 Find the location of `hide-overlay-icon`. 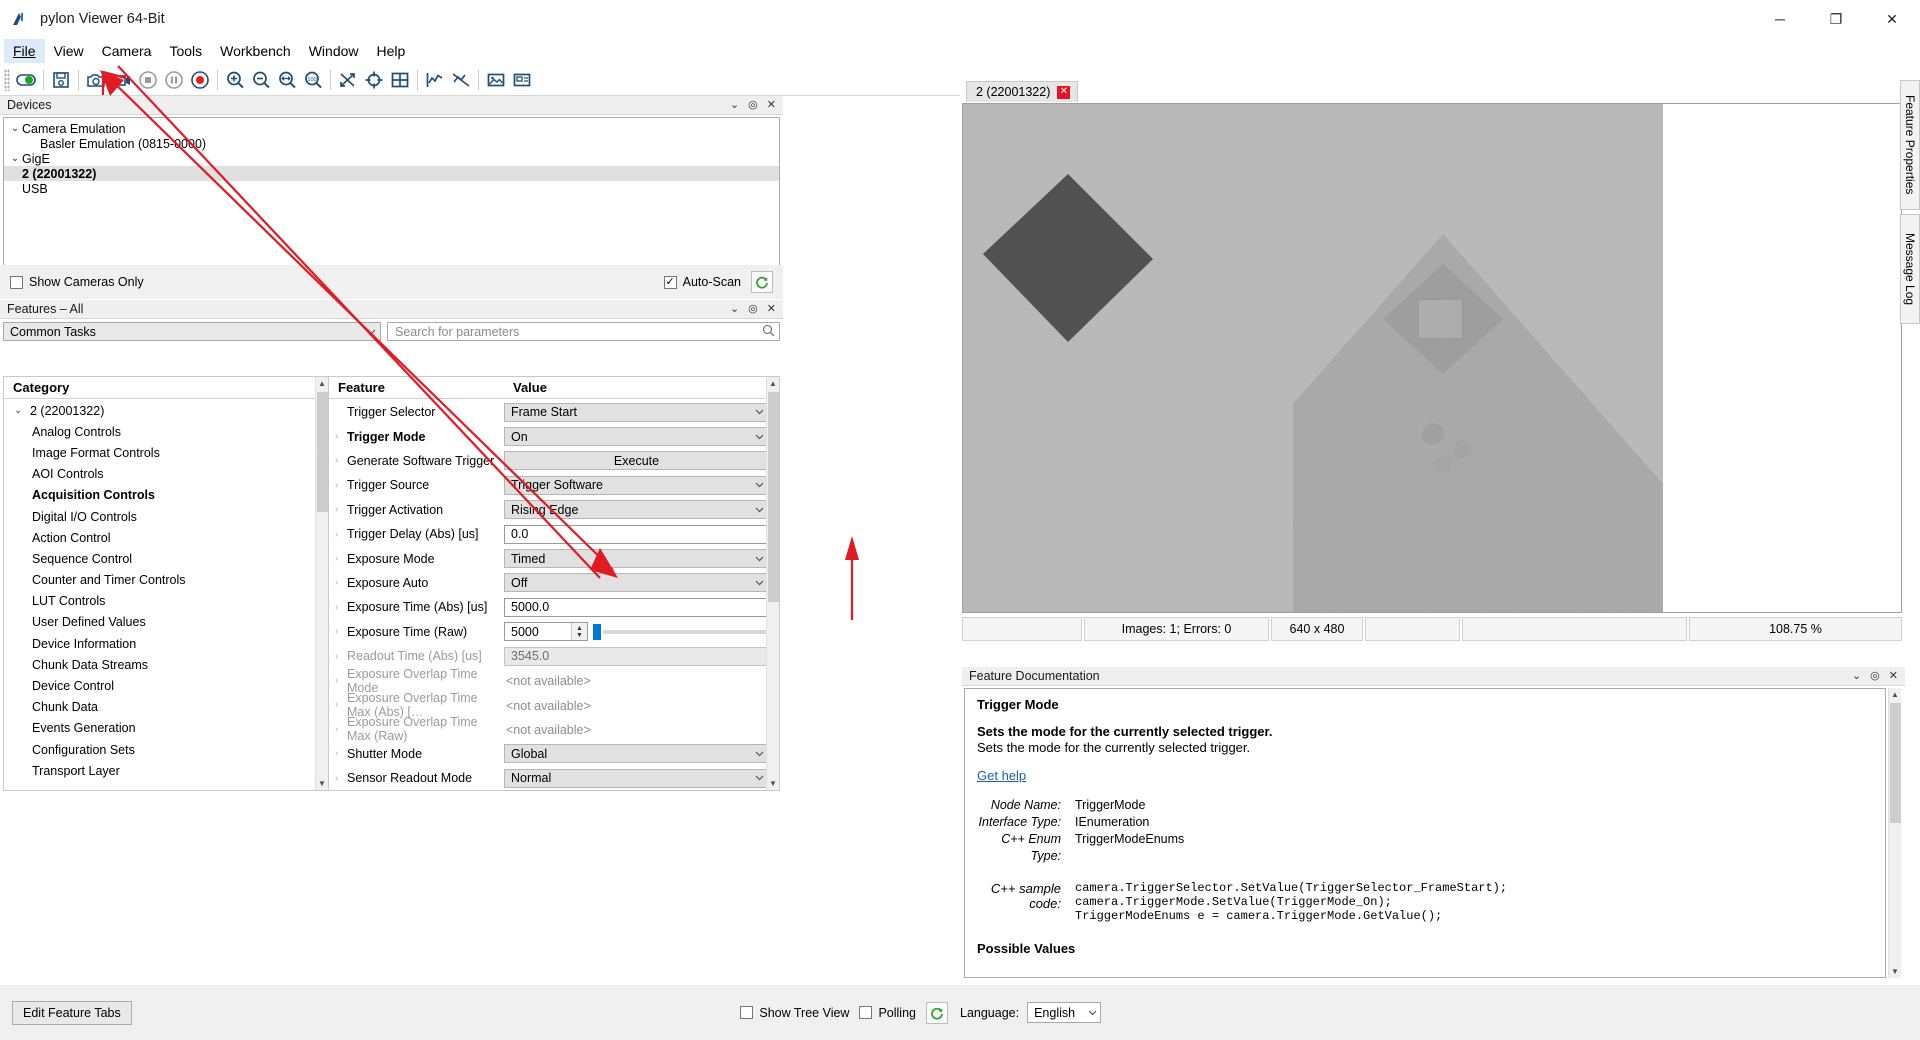

hide-overlay-icon is located at coordinates (461, 80).